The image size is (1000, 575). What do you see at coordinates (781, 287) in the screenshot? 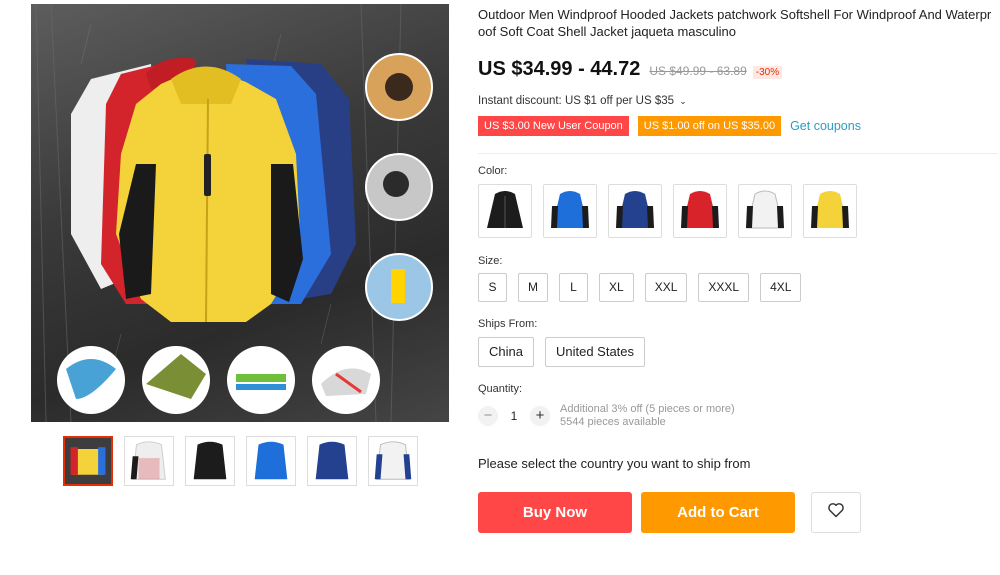
I see `size-option: 4XL` at bounding box center [781, 287].